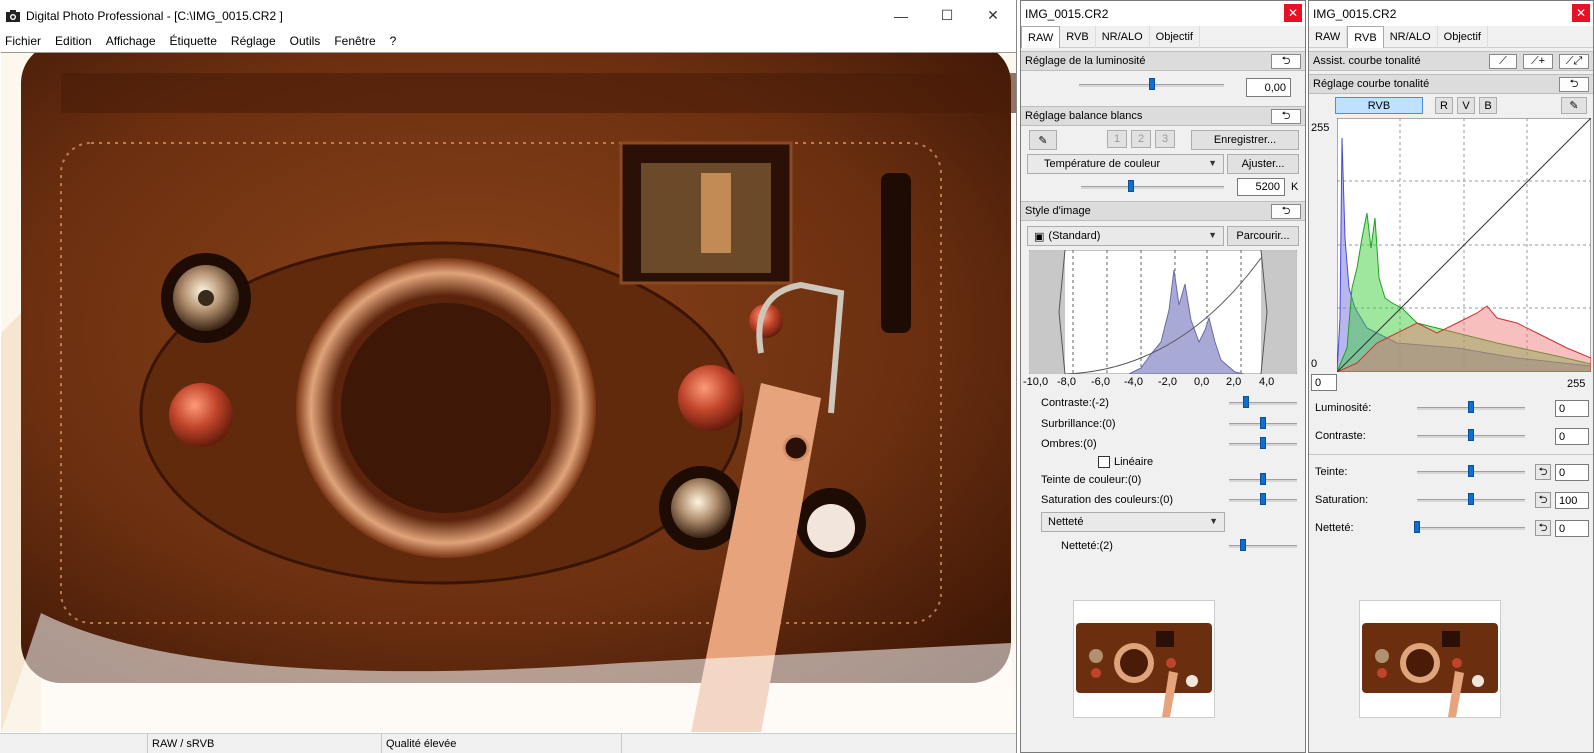  Describe the element at coordinates (1066, 382) in the screenshot. I see `axis-tick: -8,0` at that location.